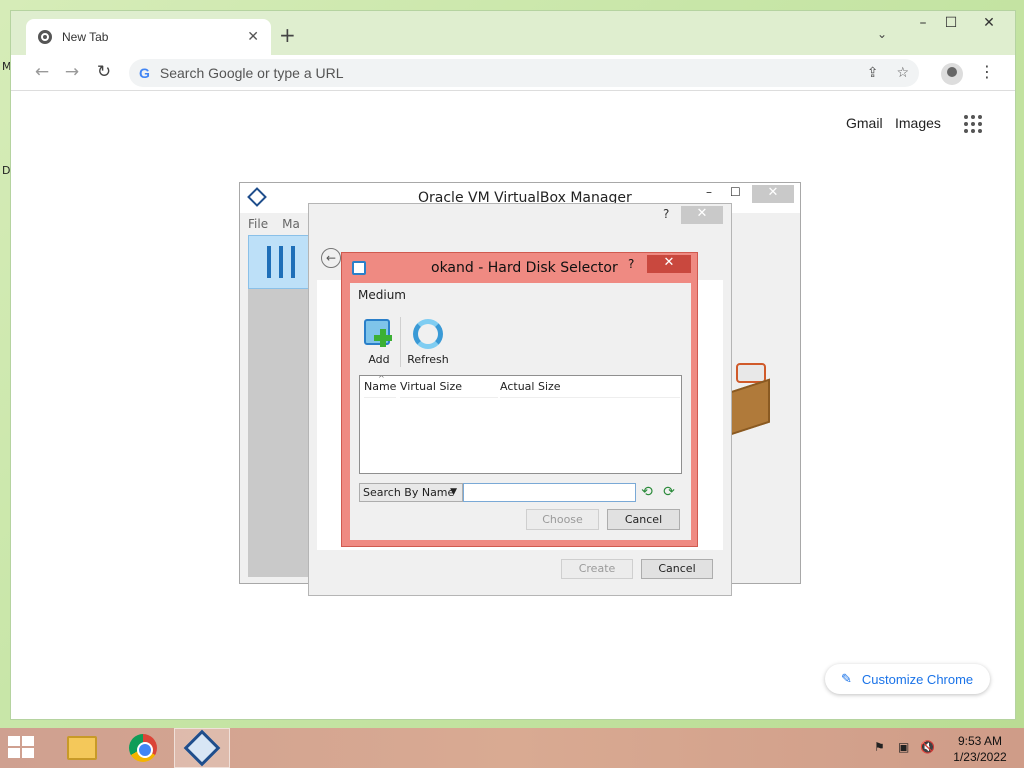  I want to click on new-tab-button: +, so click(287, 35).